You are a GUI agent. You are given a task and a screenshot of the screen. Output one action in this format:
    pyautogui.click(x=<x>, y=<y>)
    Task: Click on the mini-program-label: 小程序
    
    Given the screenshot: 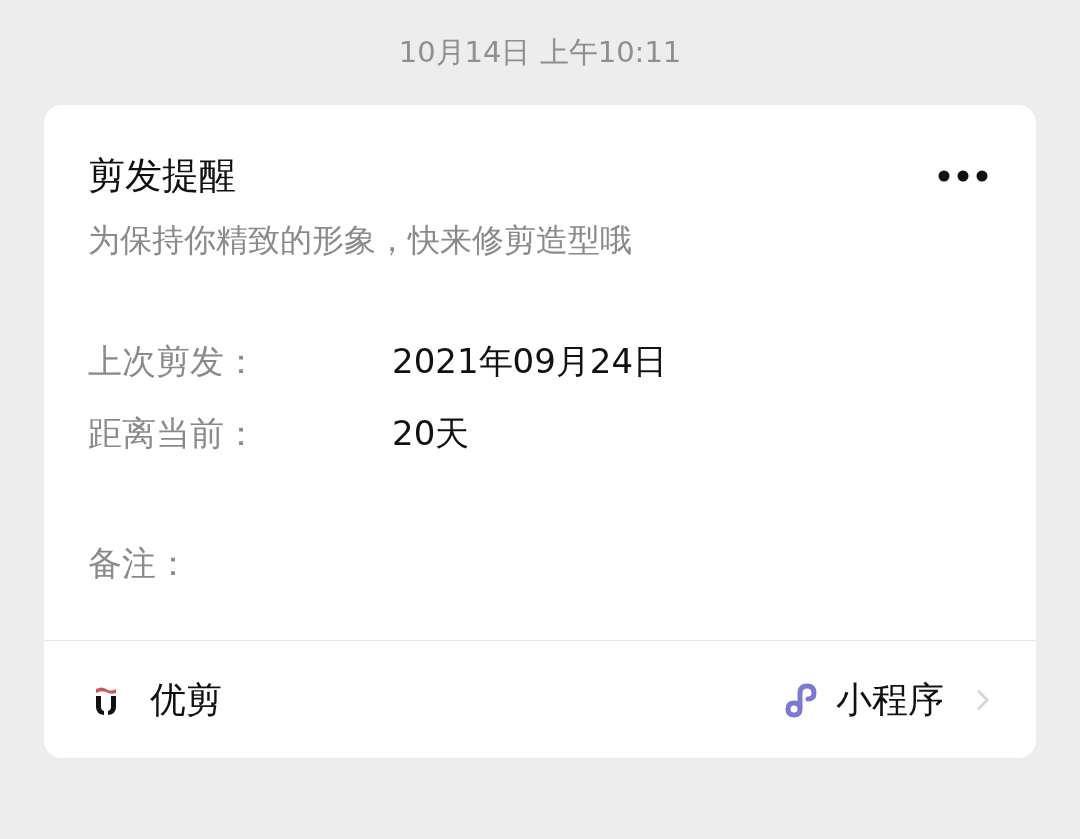 What is the action you would take?
    pyautogui.click(x=890, y=699)
    